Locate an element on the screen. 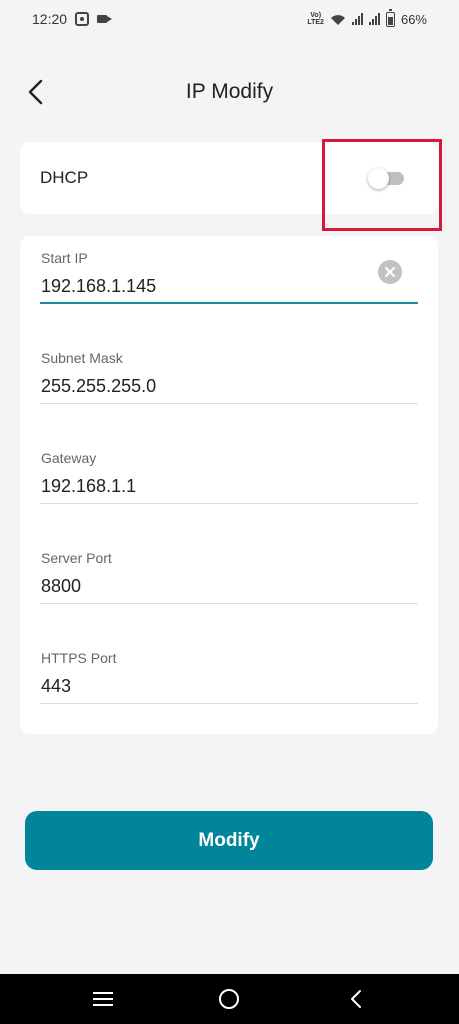 This screenshot has width=459, height=1024. server-port-label: Server Port is located at coordinates (76, 558).